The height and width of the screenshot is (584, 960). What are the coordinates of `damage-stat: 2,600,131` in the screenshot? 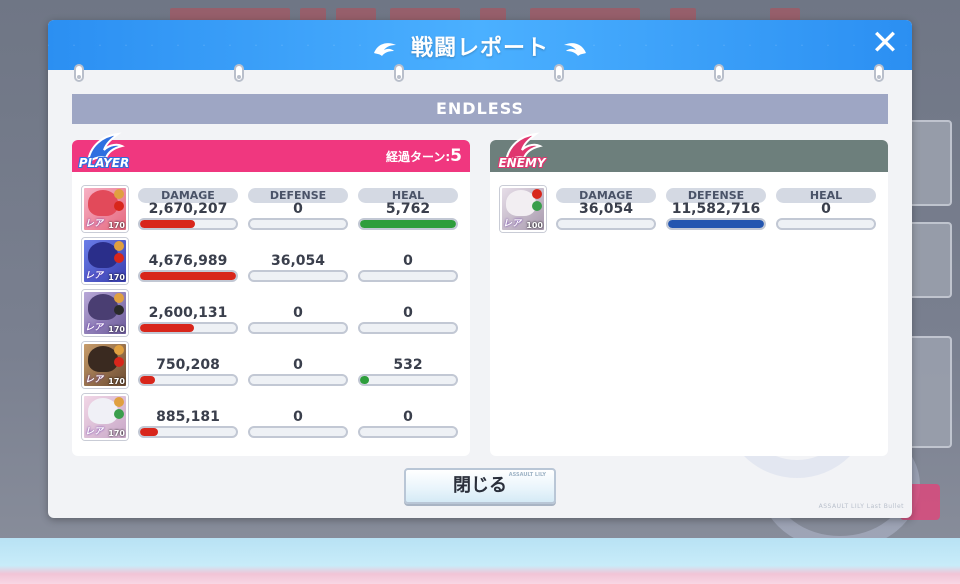 It's located at (188, 314).